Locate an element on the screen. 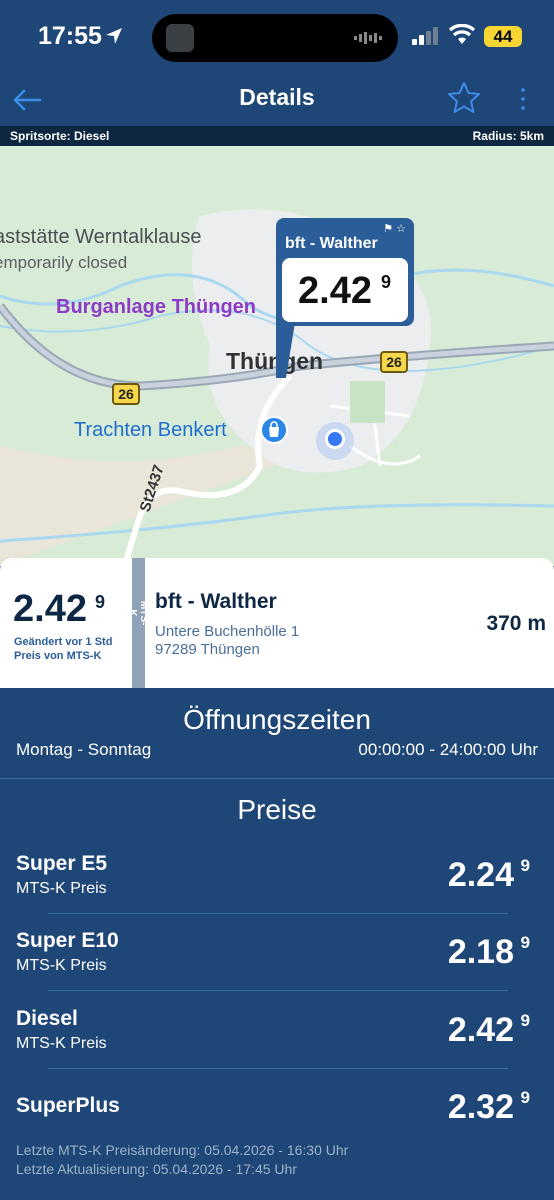  source-vertical-label: MTS-K is located at coordinates (138, 613).